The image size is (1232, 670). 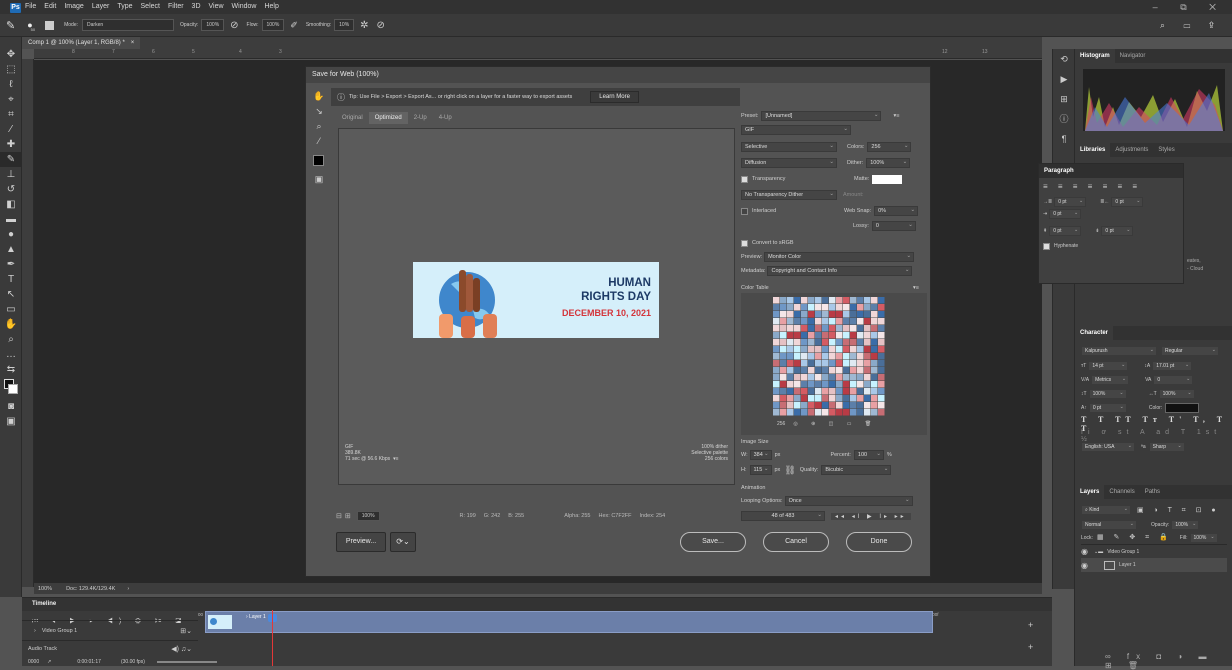 What do you see at coordinates (1178, 510) in the screenshot?
I see `layer-filter-icons: ▣ ◑ T ⌗ ⊡ ●` at bounding box center [1178, 510].